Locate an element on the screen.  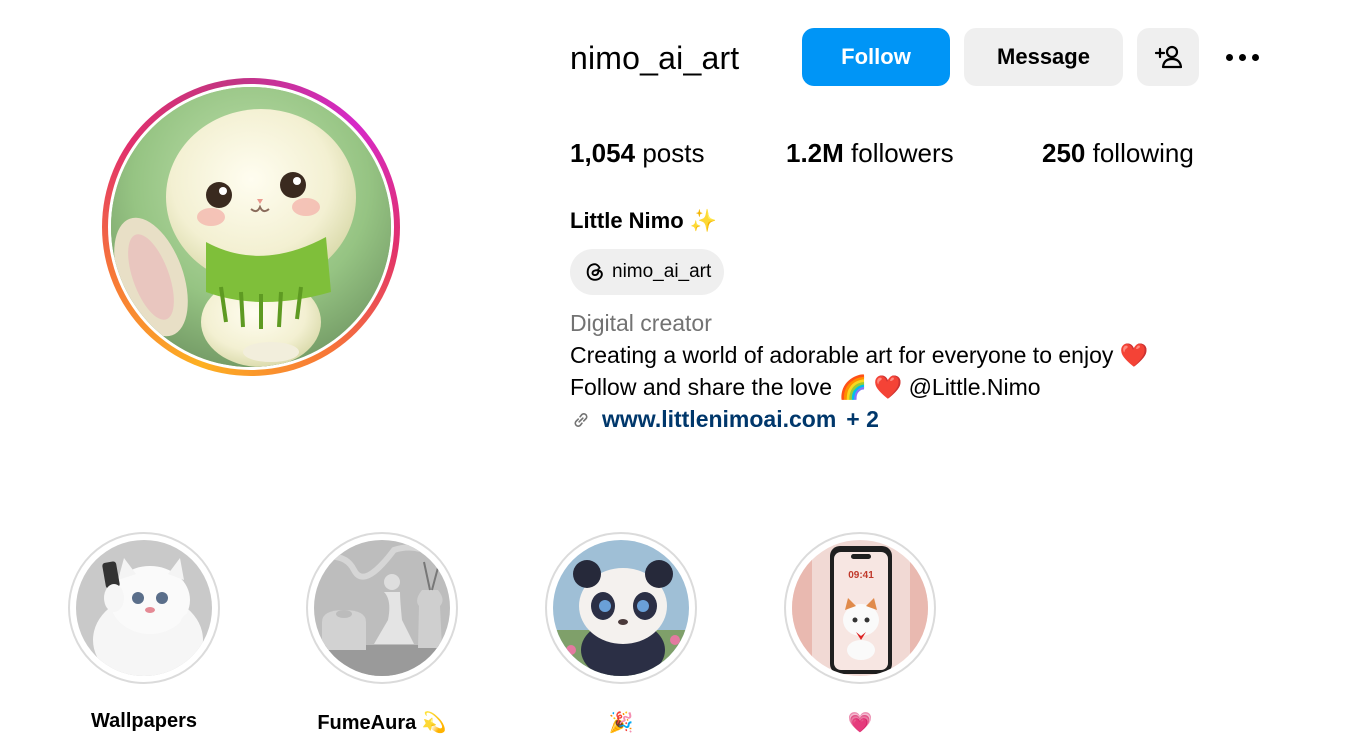
message-button: Message is located at coordinates (1043, 57).